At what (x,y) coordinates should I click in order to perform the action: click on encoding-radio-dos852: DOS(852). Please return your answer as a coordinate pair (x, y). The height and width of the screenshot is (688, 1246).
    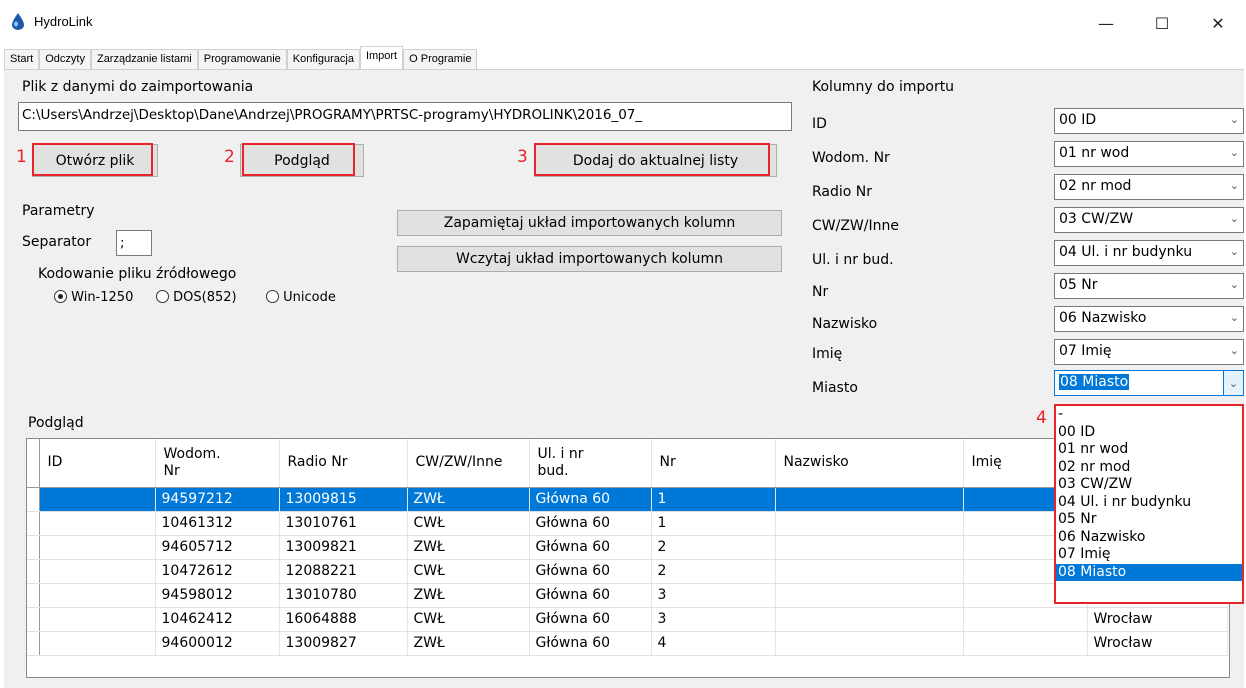
    Looking at the image, I should click on (196, 297).